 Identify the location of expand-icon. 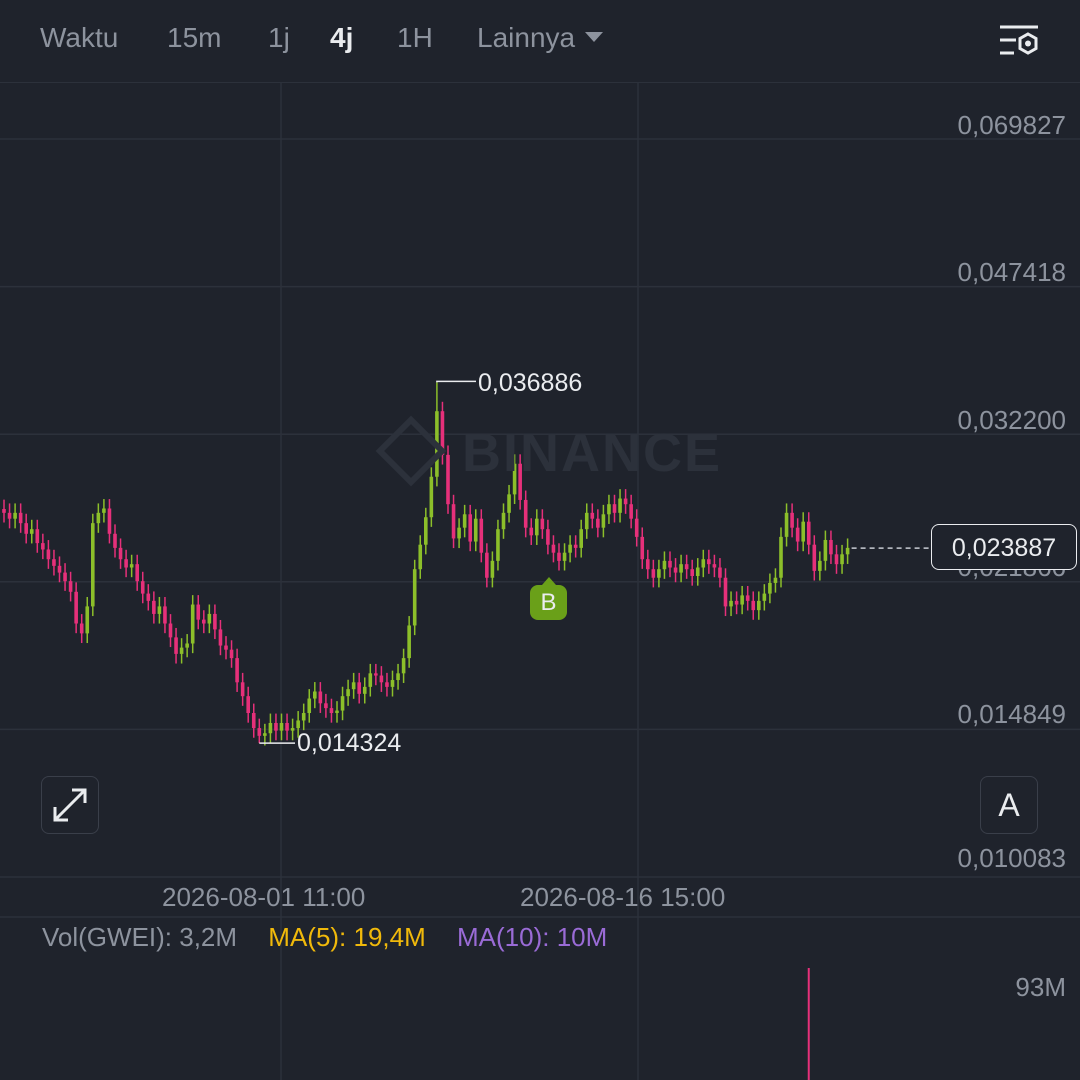
(70, 805).